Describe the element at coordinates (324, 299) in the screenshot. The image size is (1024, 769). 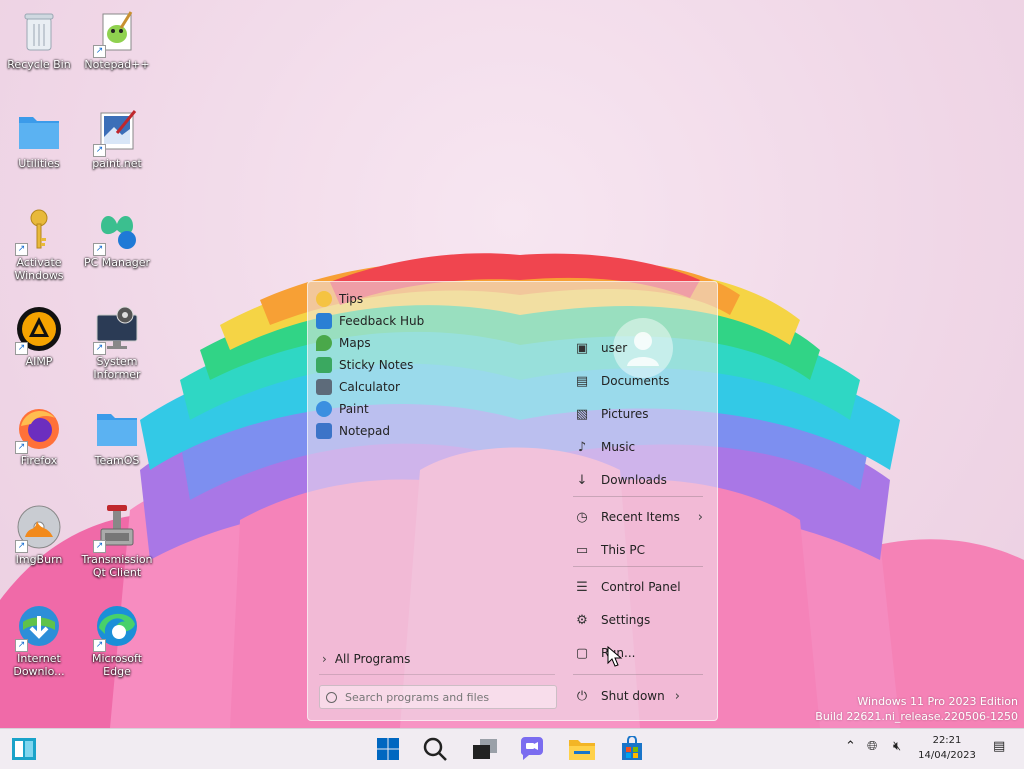
I see `tips-icon` at that location.